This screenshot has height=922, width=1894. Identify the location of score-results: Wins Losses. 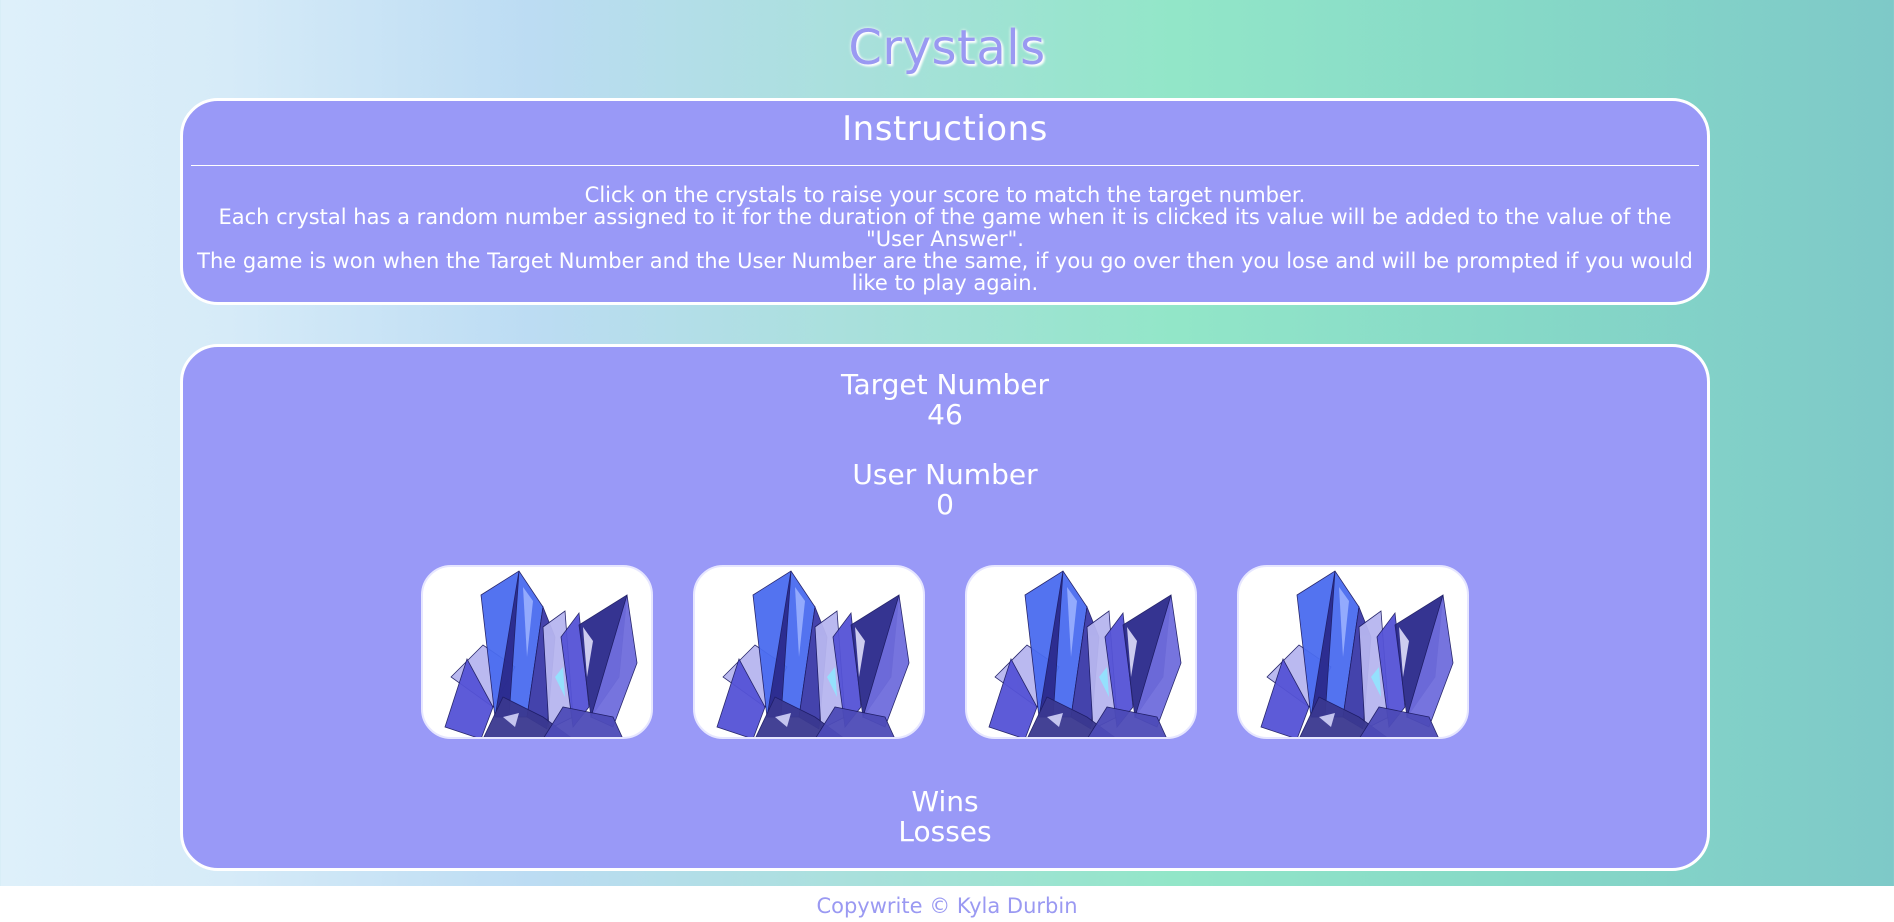
(945, 817).